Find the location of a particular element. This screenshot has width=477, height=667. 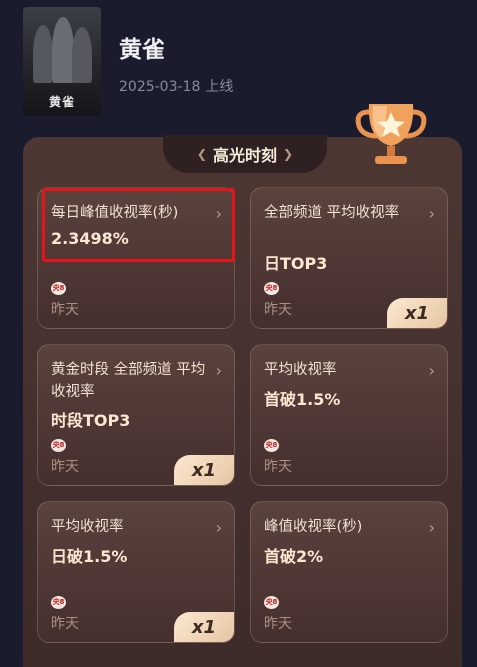

card-value: 首破2% is located at coordinates (294, 556).